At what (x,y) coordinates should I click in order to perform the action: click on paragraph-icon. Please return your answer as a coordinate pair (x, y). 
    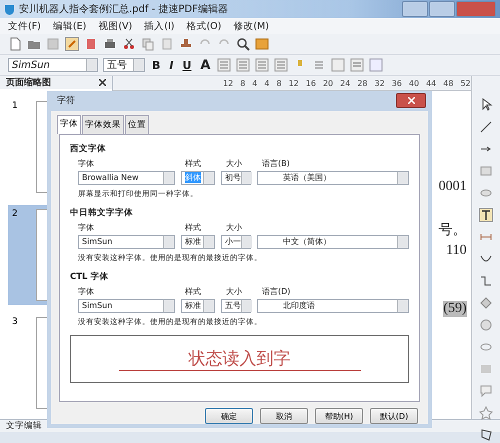
    Looking at the image, I should click on (357, 65).